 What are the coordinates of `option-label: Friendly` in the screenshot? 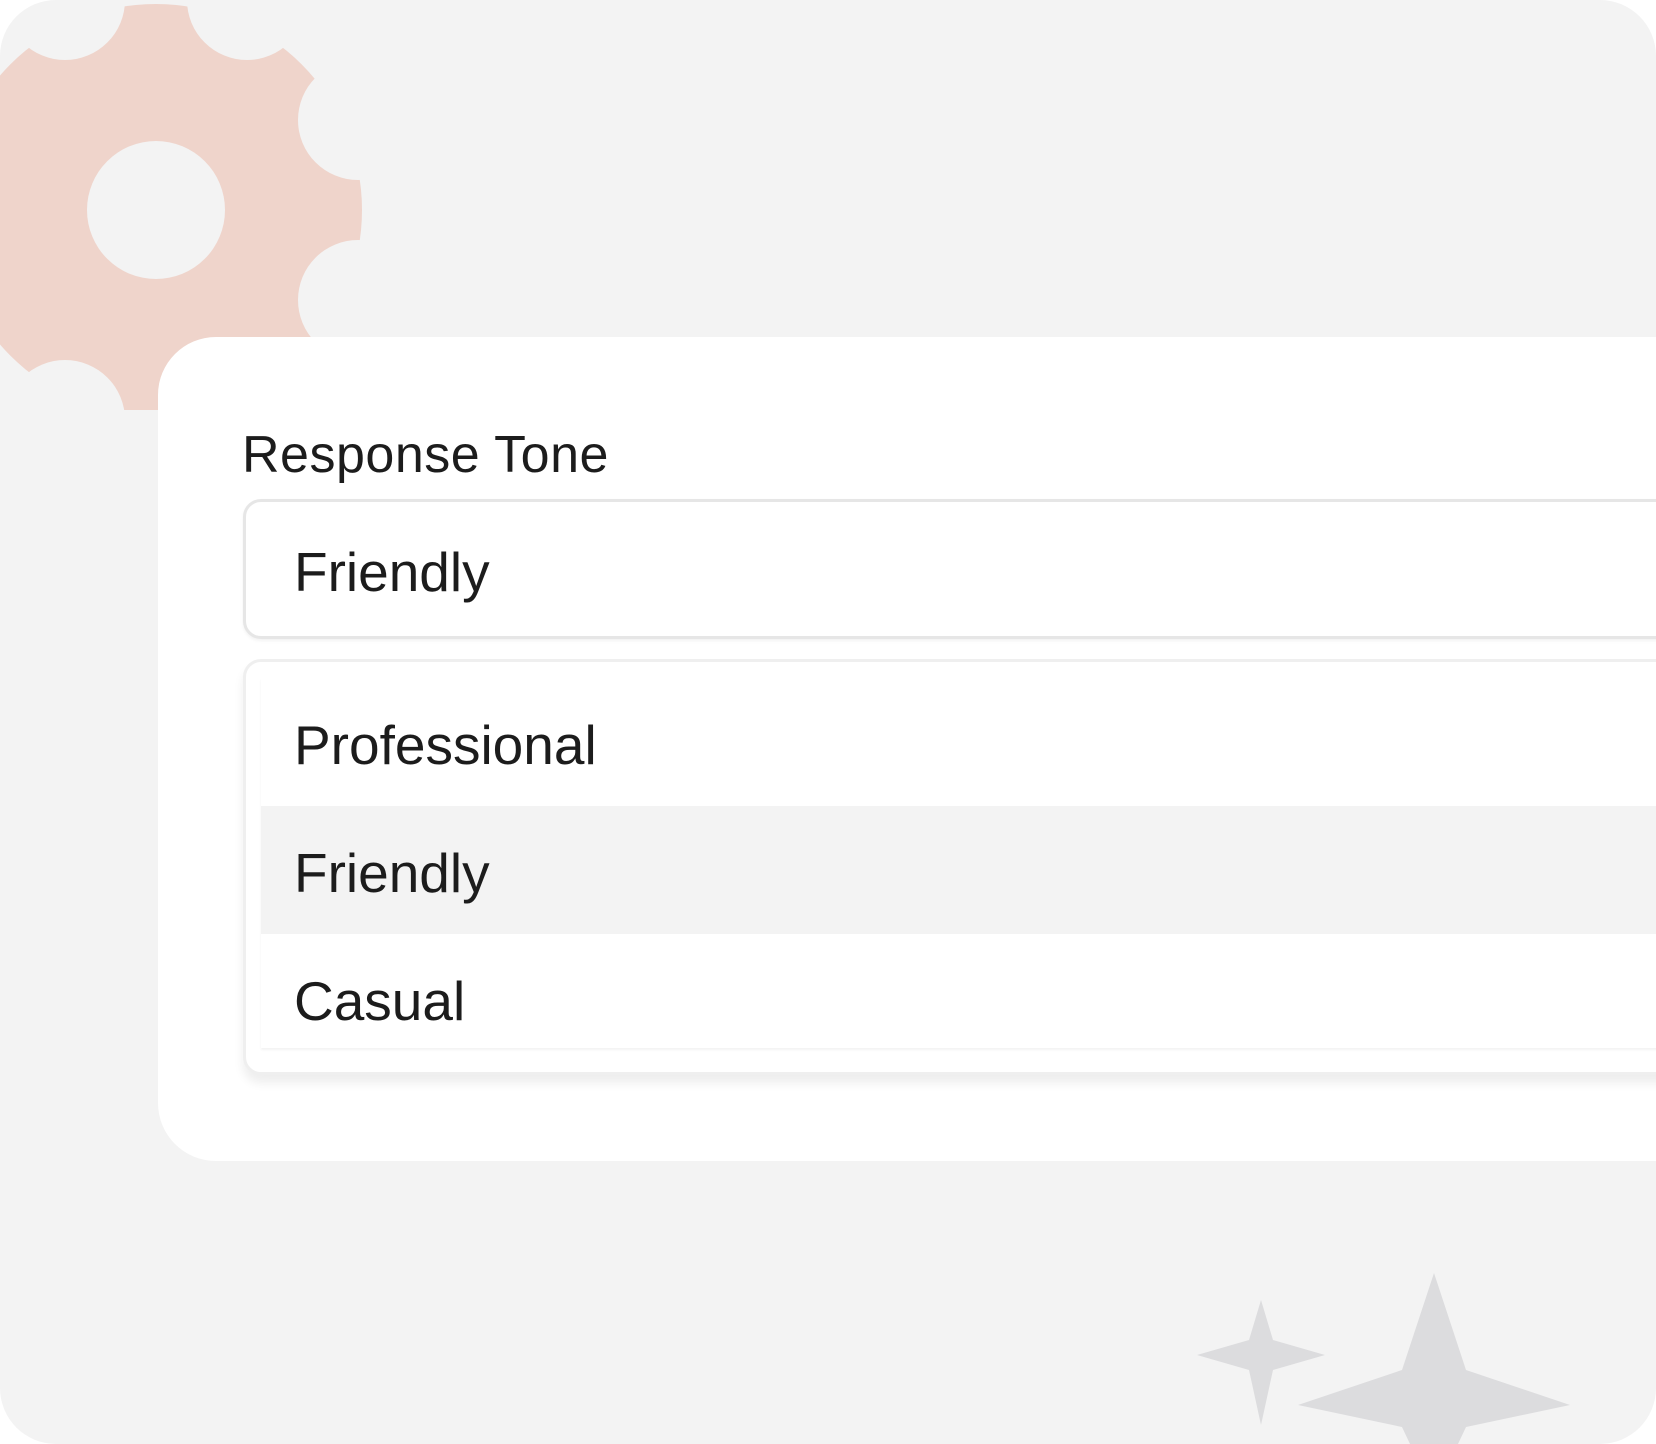 It's located at (392, 873).